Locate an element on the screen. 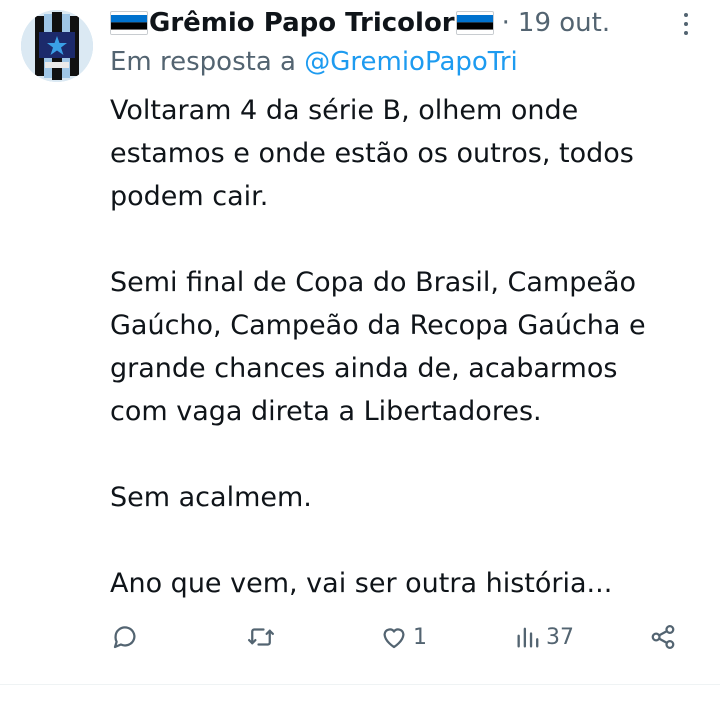 Image resolution: width=720 pixels, height=706 pixels. more-options-icon is located at coordinates (686, 24).